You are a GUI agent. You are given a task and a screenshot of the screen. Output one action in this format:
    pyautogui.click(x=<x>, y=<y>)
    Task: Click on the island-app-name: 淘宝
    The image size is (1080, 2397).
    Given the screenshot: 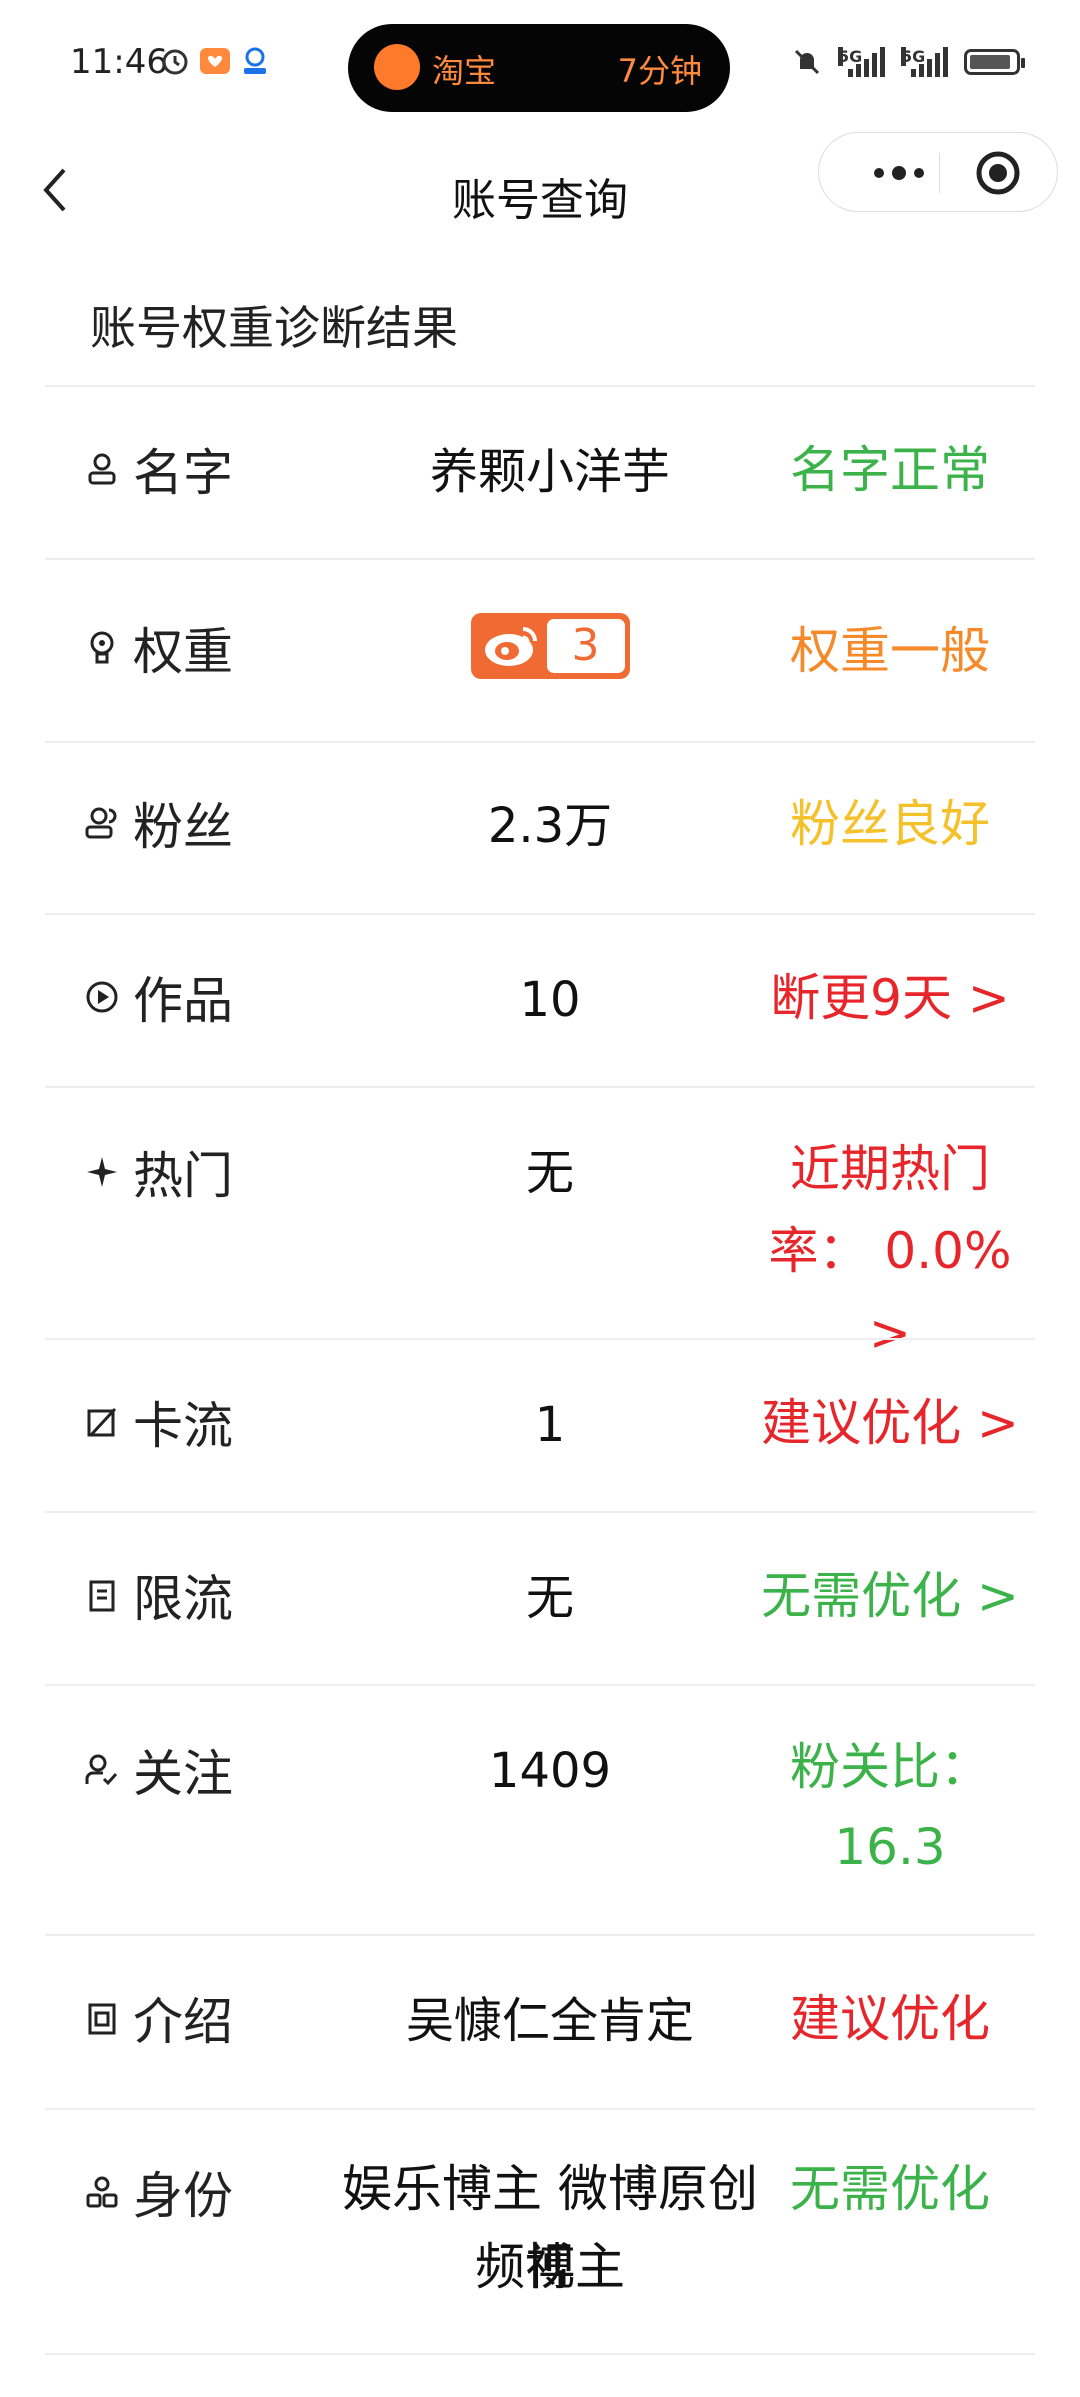 What is the action you would take?
    pyautogui.click(x=464, y=71)
    